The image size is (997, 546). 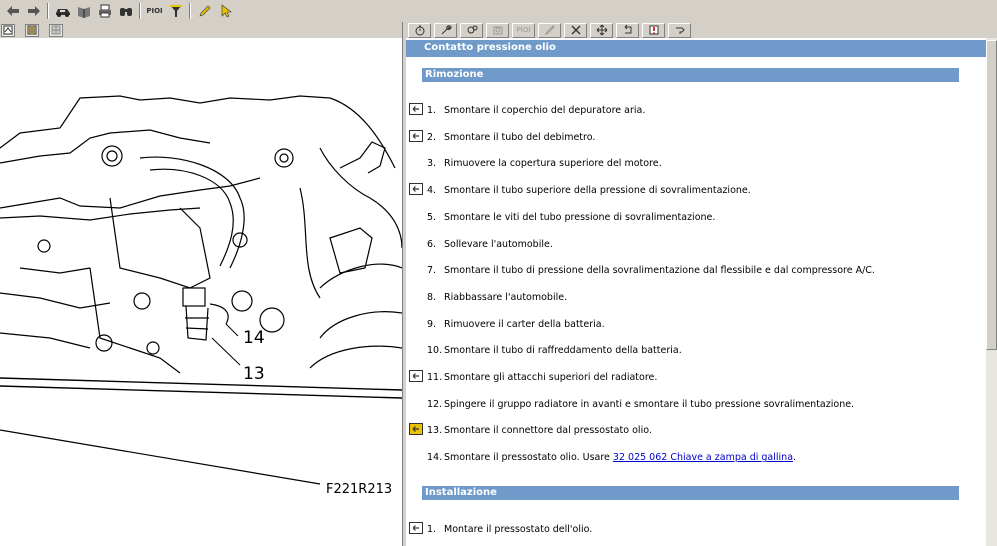 I want to click on wrench-icon, so click(x=445, y=30).